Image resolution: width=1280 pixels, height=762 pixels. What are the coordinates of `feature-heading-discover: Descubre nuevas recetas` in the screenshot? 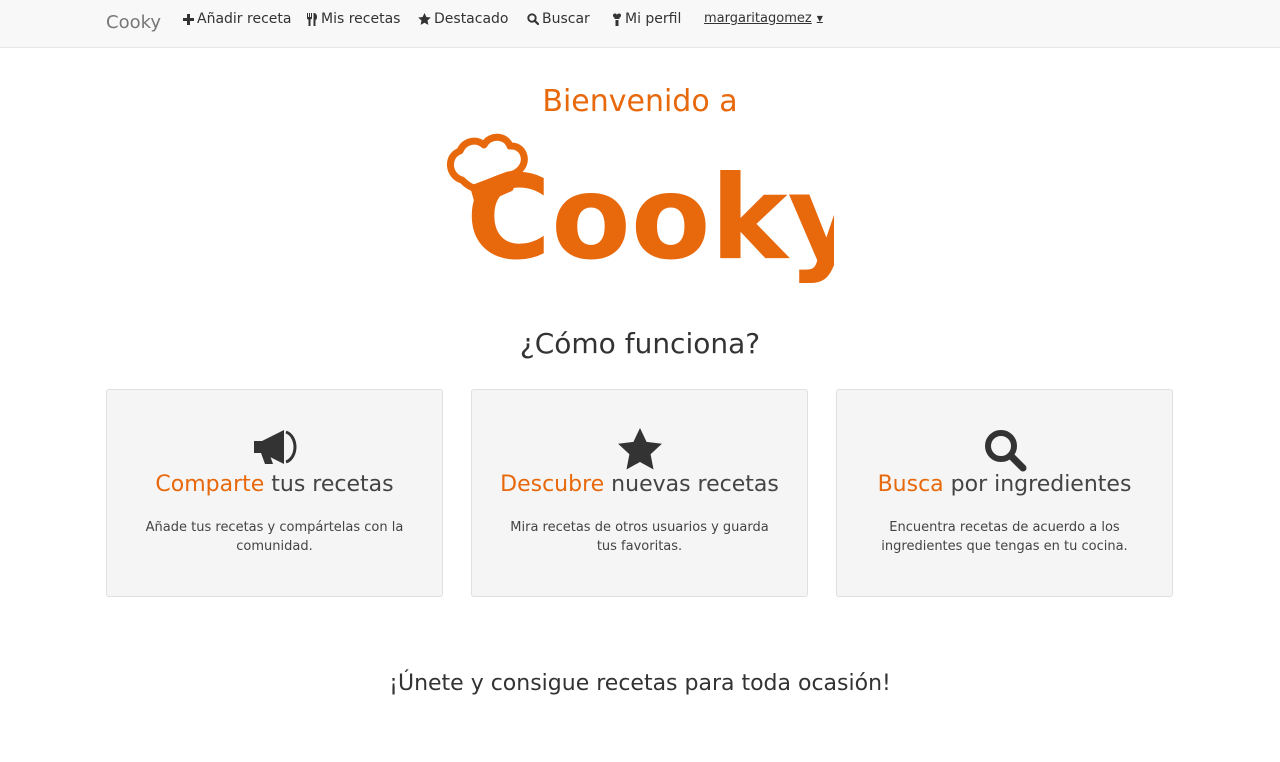 It's located at (639, 484).